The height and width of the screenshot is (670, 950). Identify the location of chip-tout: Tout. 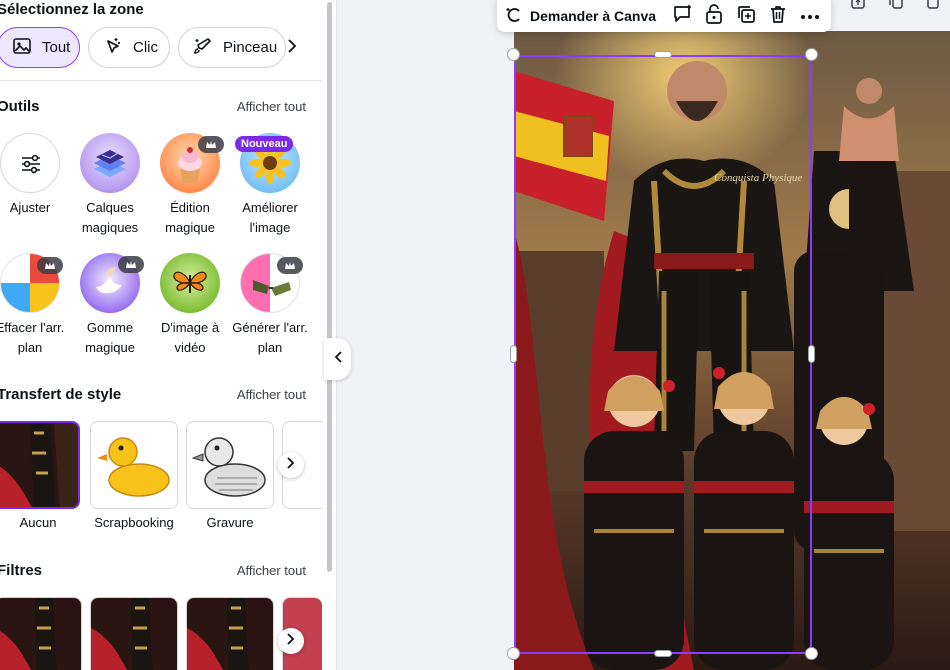
(40, 47).